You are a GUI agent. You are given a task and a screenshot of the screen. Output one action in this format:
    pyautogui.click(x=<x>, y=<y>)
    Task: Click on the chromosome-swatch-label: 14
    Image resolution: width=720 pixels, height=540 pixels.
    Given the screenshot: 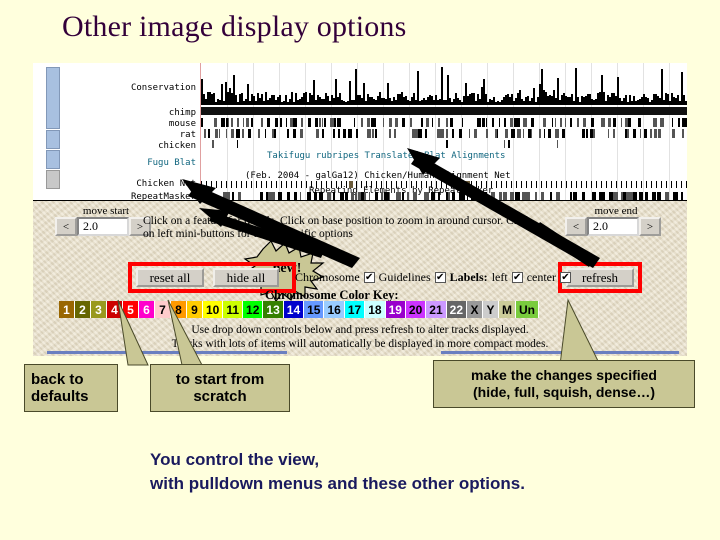 What is the action you would take?
    pyautogui.click(x=293, y=309)
    